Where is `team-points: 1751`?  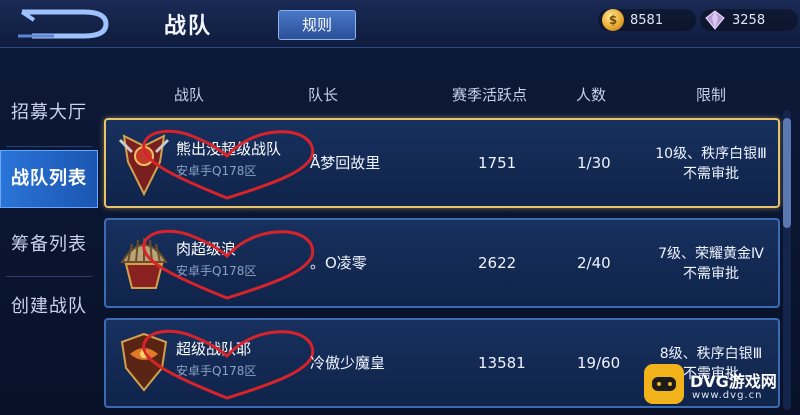 team-points: 1751 is located at coordinates (497, 163).